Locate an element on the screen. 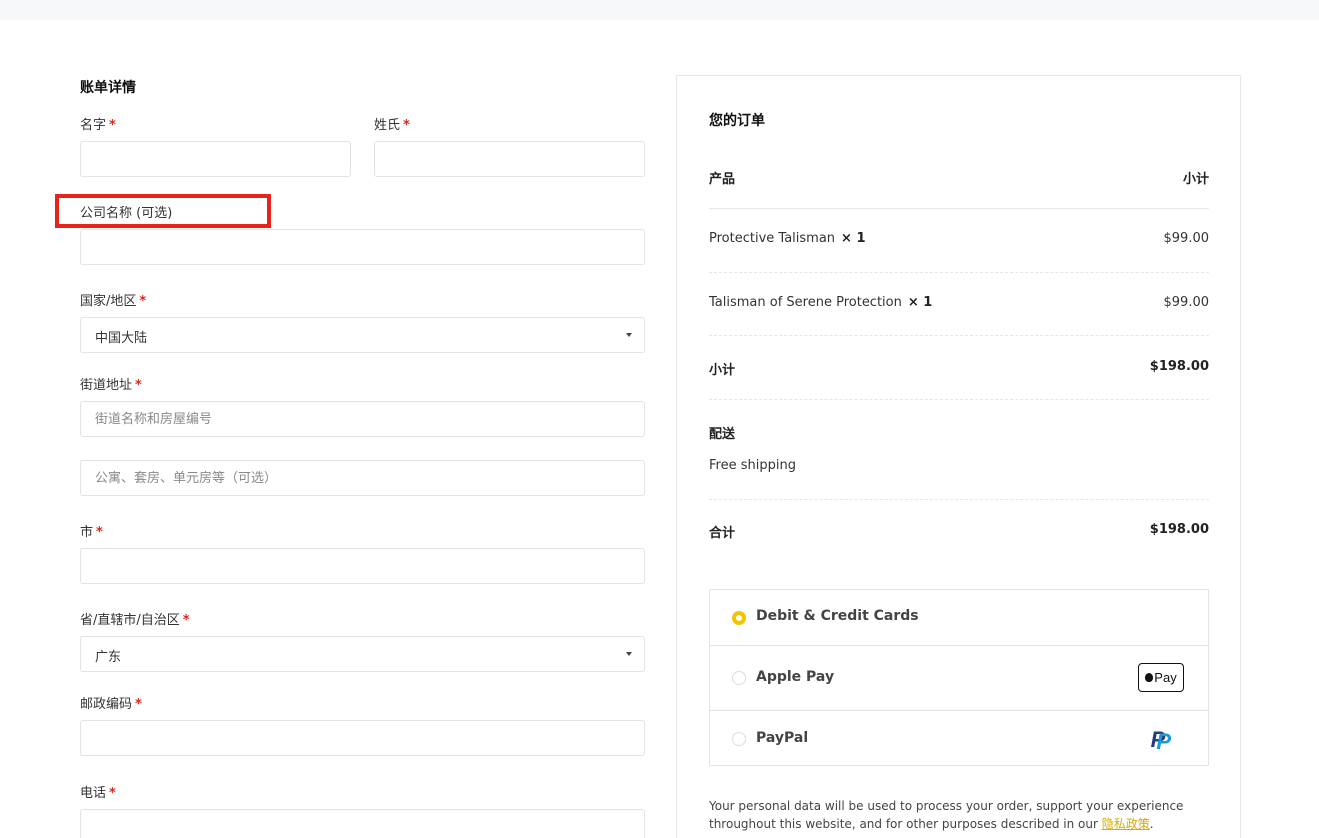 The image size is (1319, 838). company-input is located at coordinates (362, 247).